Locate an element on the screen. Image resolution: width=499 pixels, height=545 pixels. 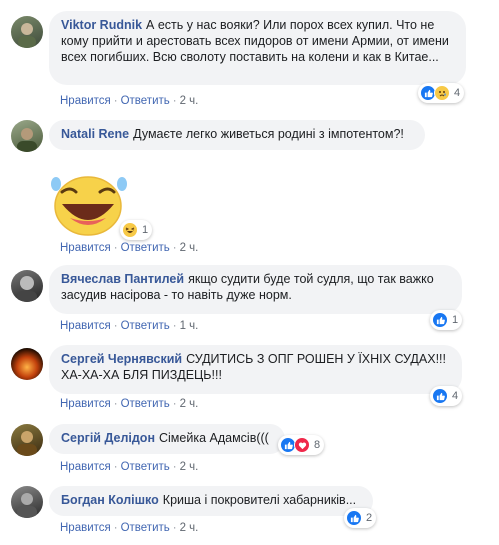
comment-author: Natali Rene is located at coordinates (95, 134).